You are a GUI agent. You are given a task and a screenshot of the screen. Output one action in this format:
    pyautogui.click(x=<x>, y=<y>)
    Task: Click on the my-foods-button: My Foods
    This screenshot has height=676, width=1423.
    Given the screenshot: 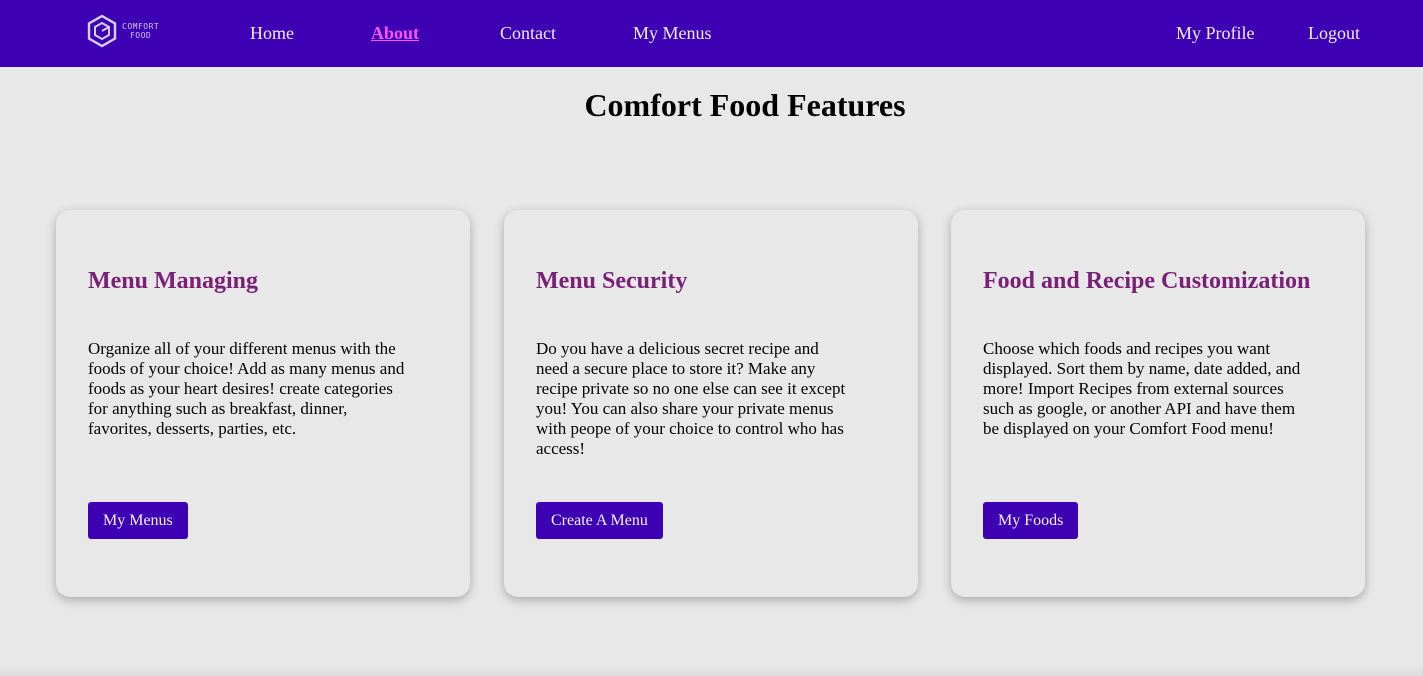 What is the action you would take?
    pyautogui.click(x=1031, y=520)
    